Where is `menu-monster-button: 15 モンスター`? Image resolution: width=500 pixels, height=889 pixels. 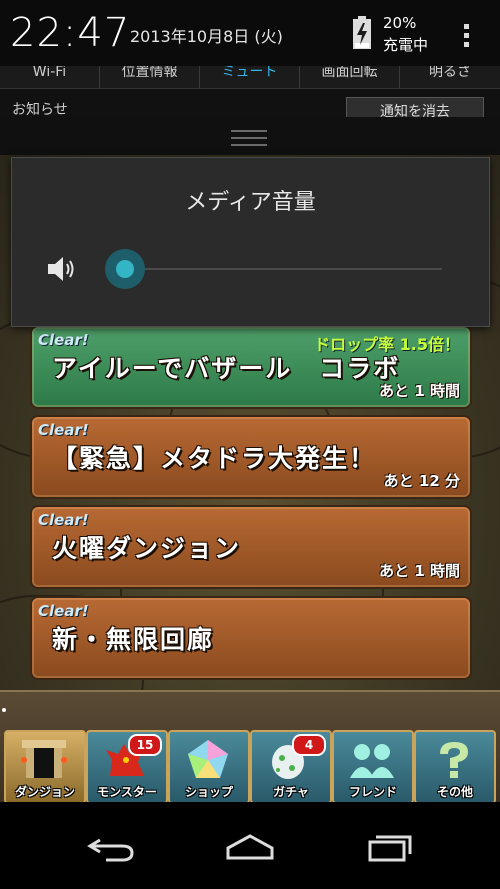
menu-monster-button: 15 モンスター is located at coordinates (127, 767).